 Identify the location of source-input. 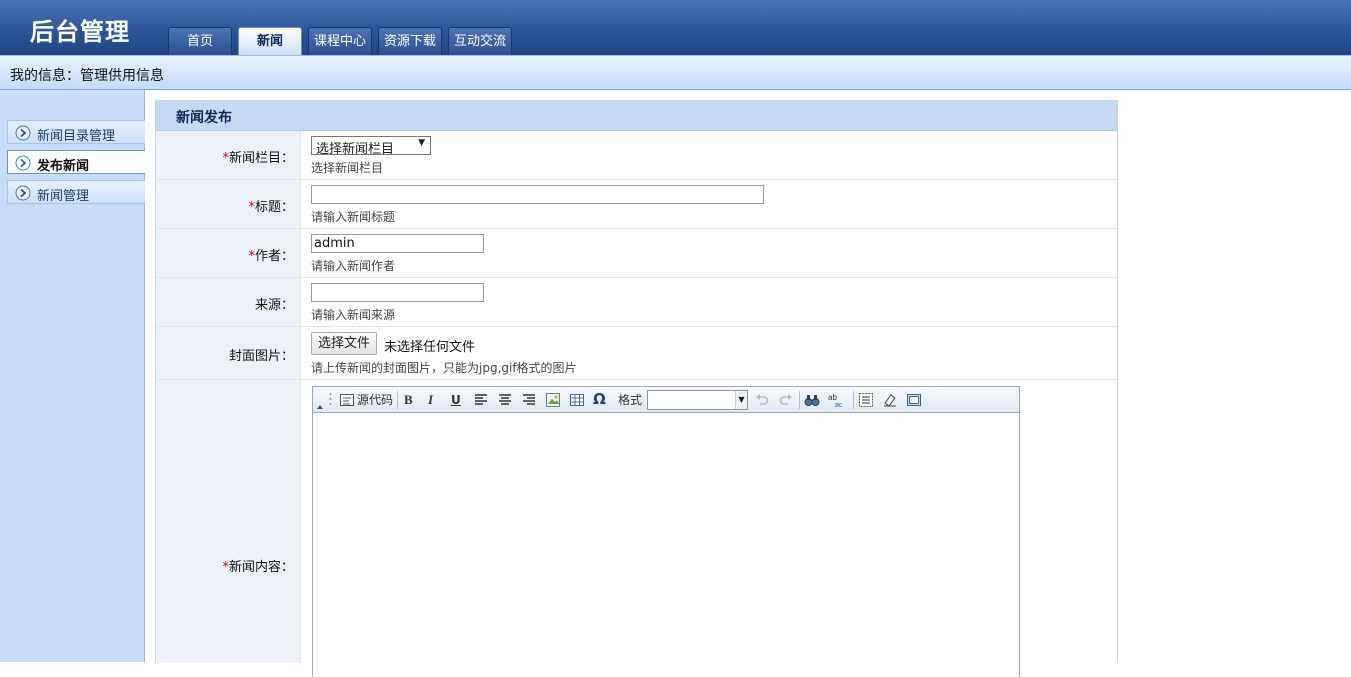
(397, 292).